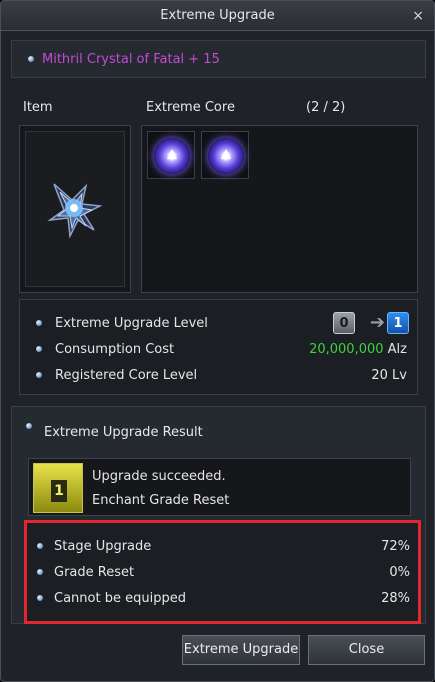  I want to click on crystal-item-icon, so click(75, 211).